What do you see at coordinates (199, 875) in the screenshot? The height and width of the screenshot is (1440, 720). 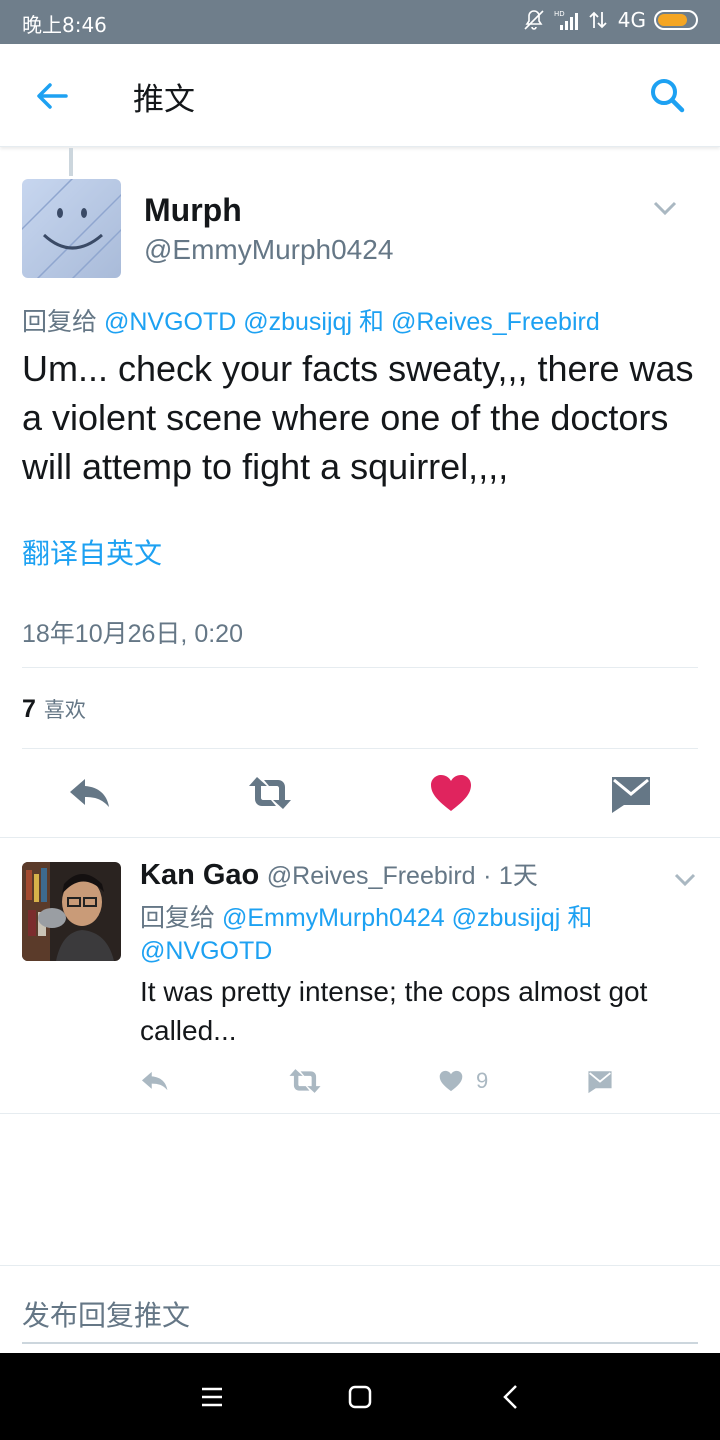 I see `author-name: Kan Gao` at bounding box center [199, 875].